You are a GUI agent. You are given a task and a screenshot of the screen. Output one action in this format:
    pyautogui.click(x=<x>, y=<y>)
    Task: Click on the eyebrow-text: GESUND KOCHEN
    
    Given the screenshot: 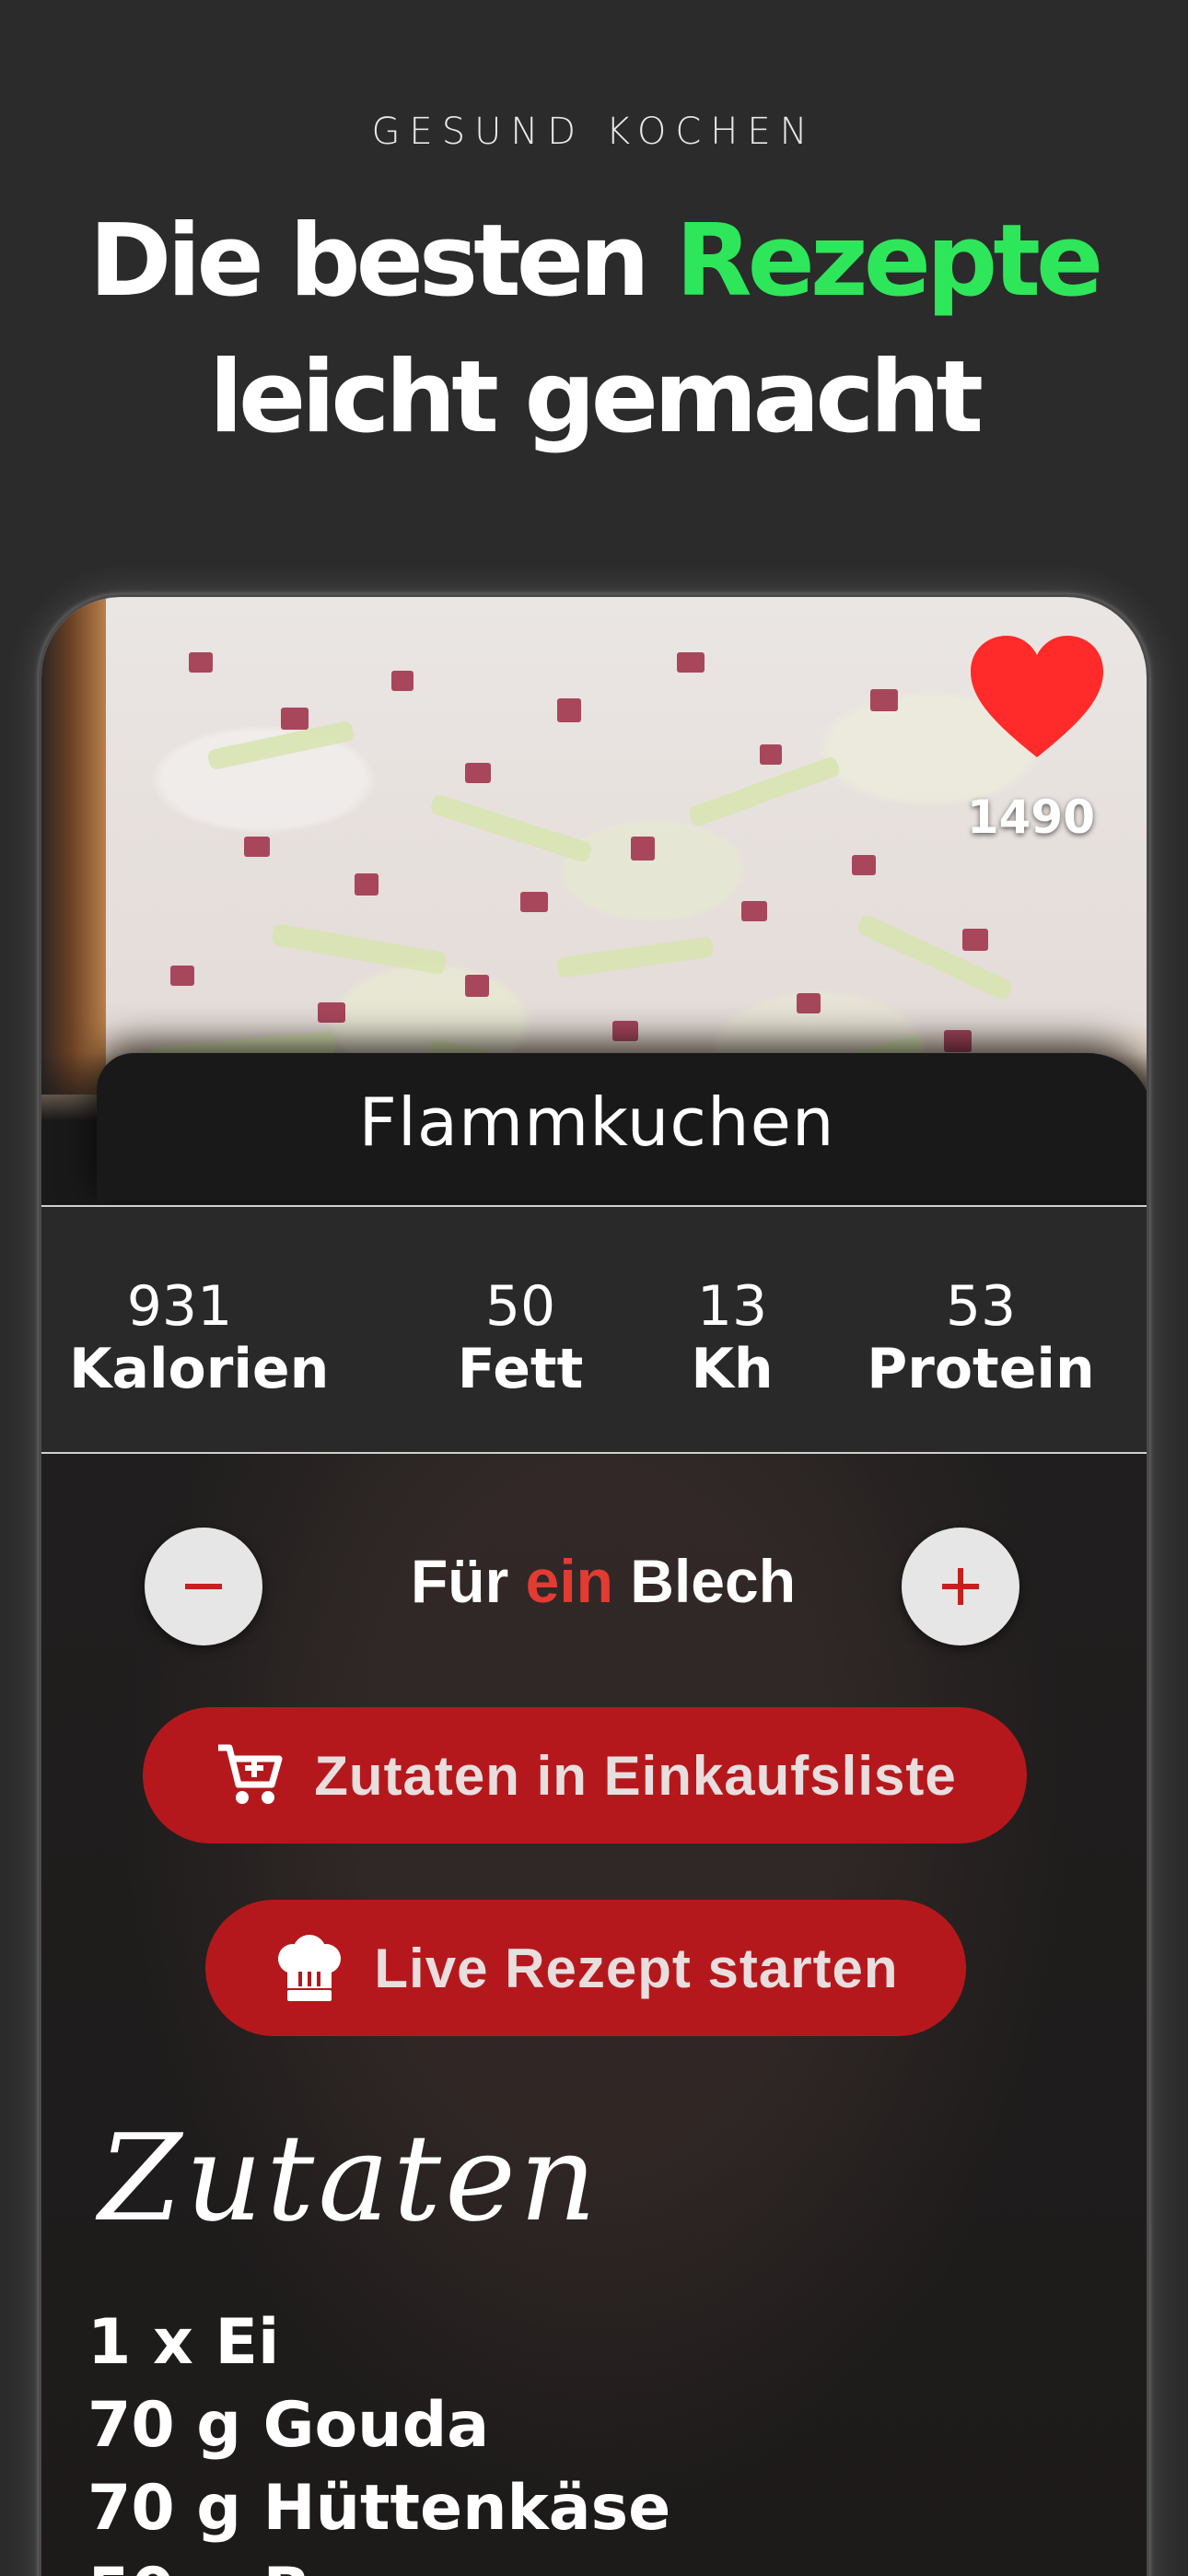 What is the action you would take?
    pyautogui.click(x=594, y=132)
    